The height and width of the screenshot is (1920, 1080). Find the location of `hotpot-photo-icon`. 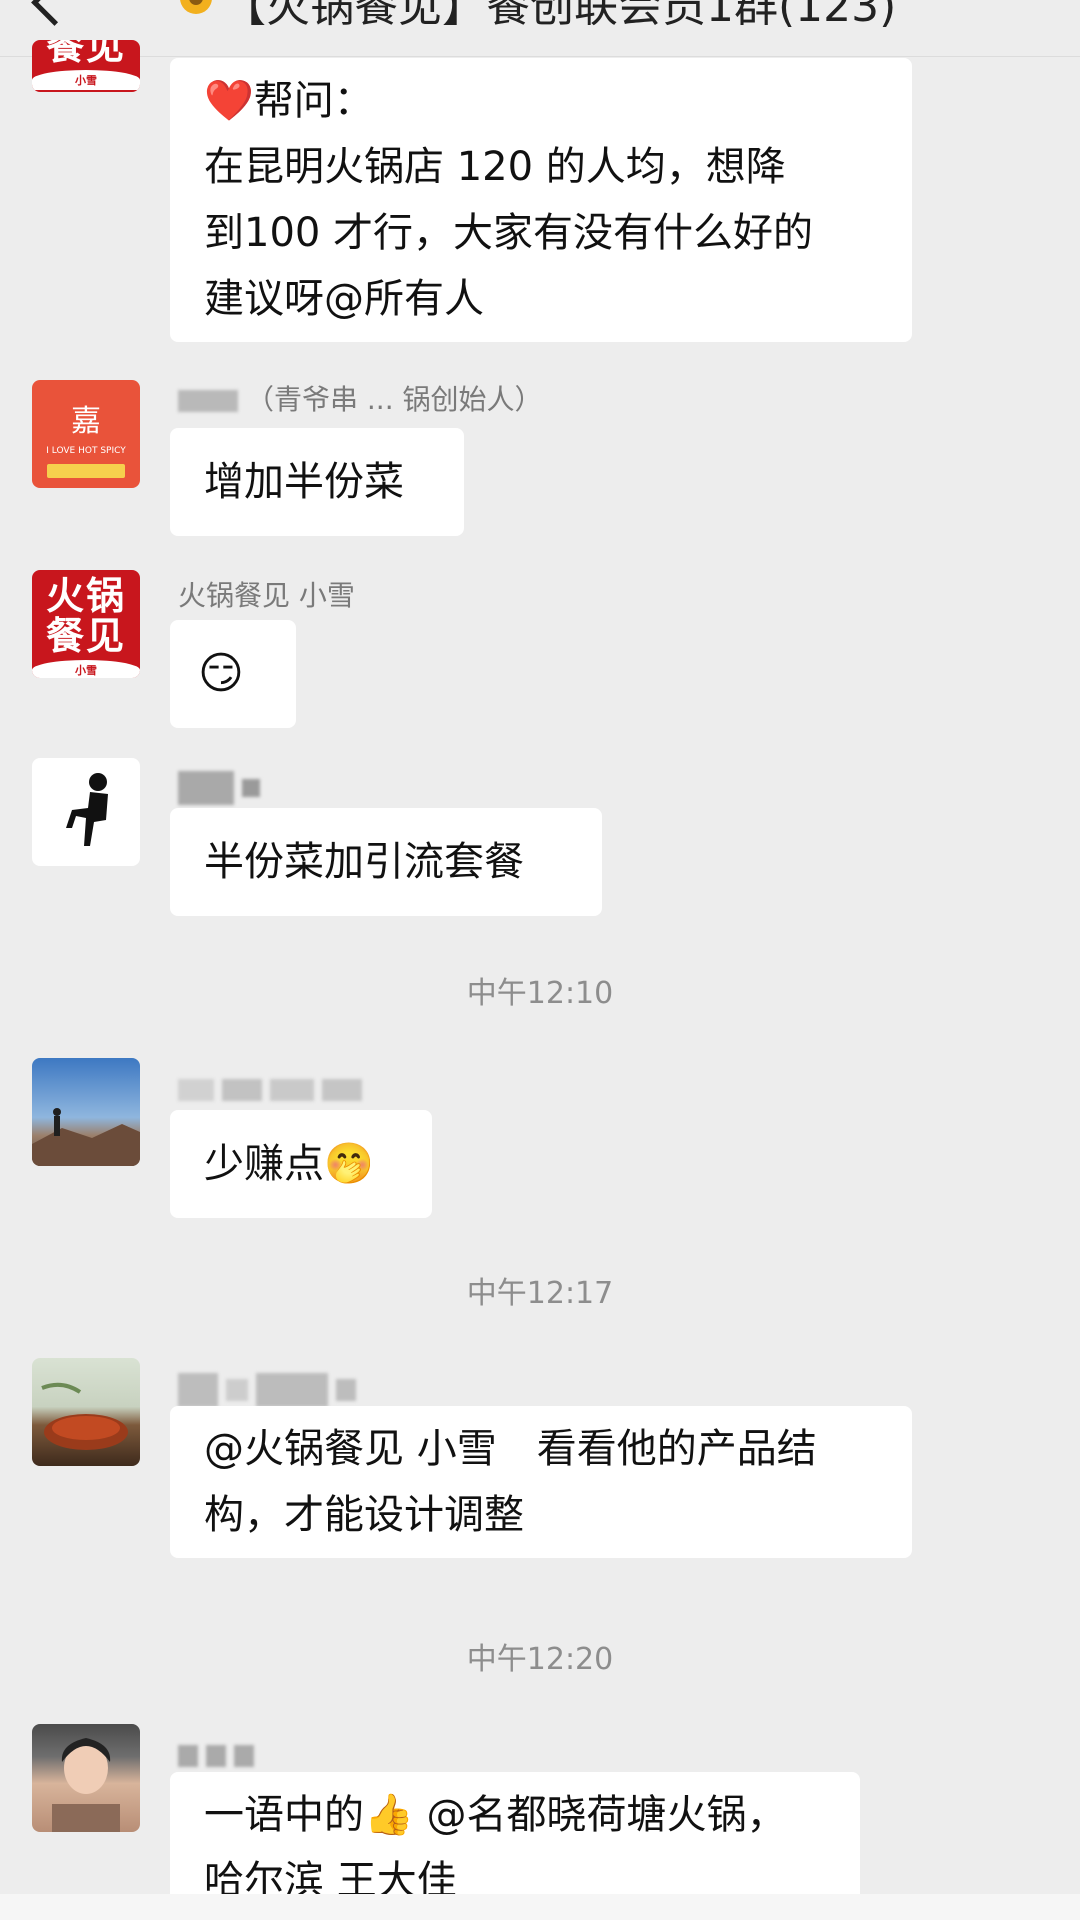

hotpot-photo-icon is located at coordinates (84, 1416).